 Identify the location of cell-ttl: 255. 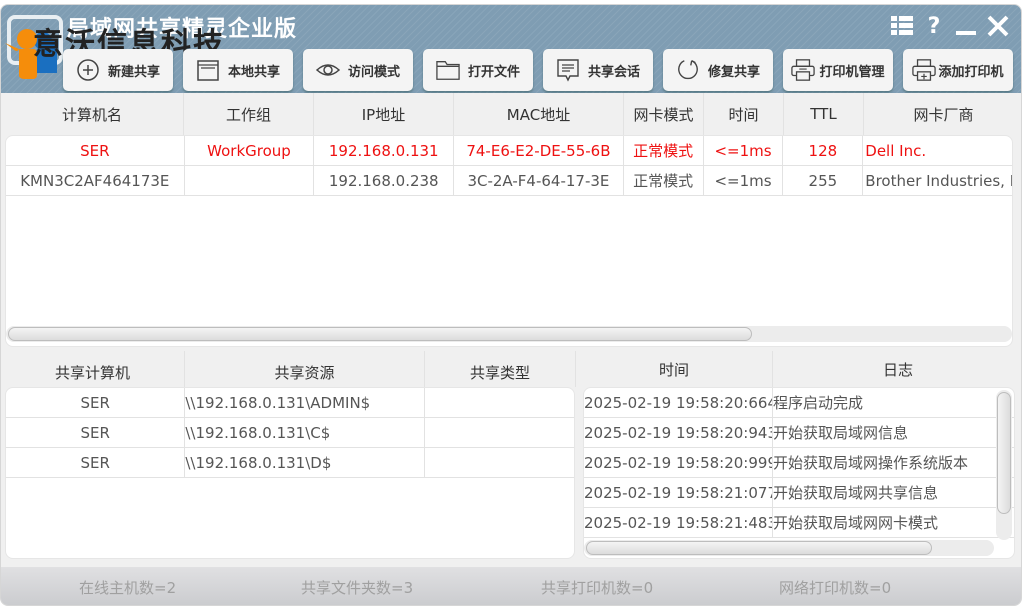
(823, 180).